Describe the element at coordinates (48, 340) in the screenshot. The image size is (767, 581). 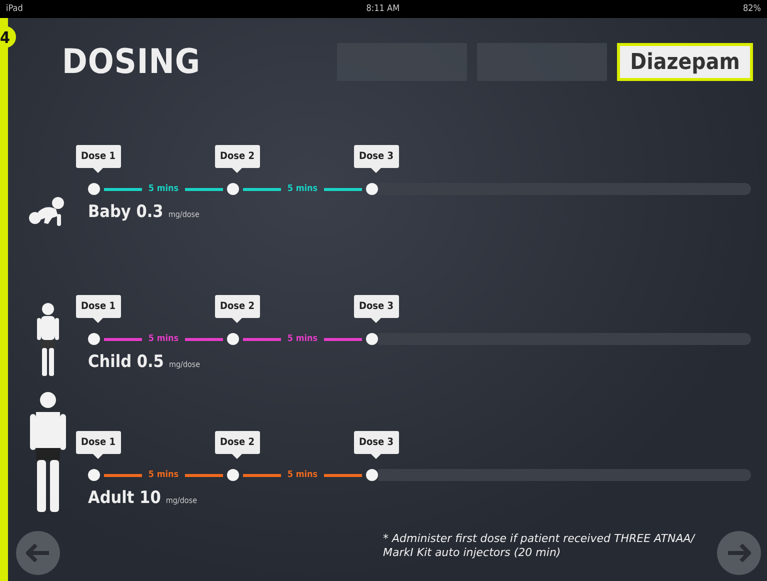
I see `child-figure-icon` at that location.